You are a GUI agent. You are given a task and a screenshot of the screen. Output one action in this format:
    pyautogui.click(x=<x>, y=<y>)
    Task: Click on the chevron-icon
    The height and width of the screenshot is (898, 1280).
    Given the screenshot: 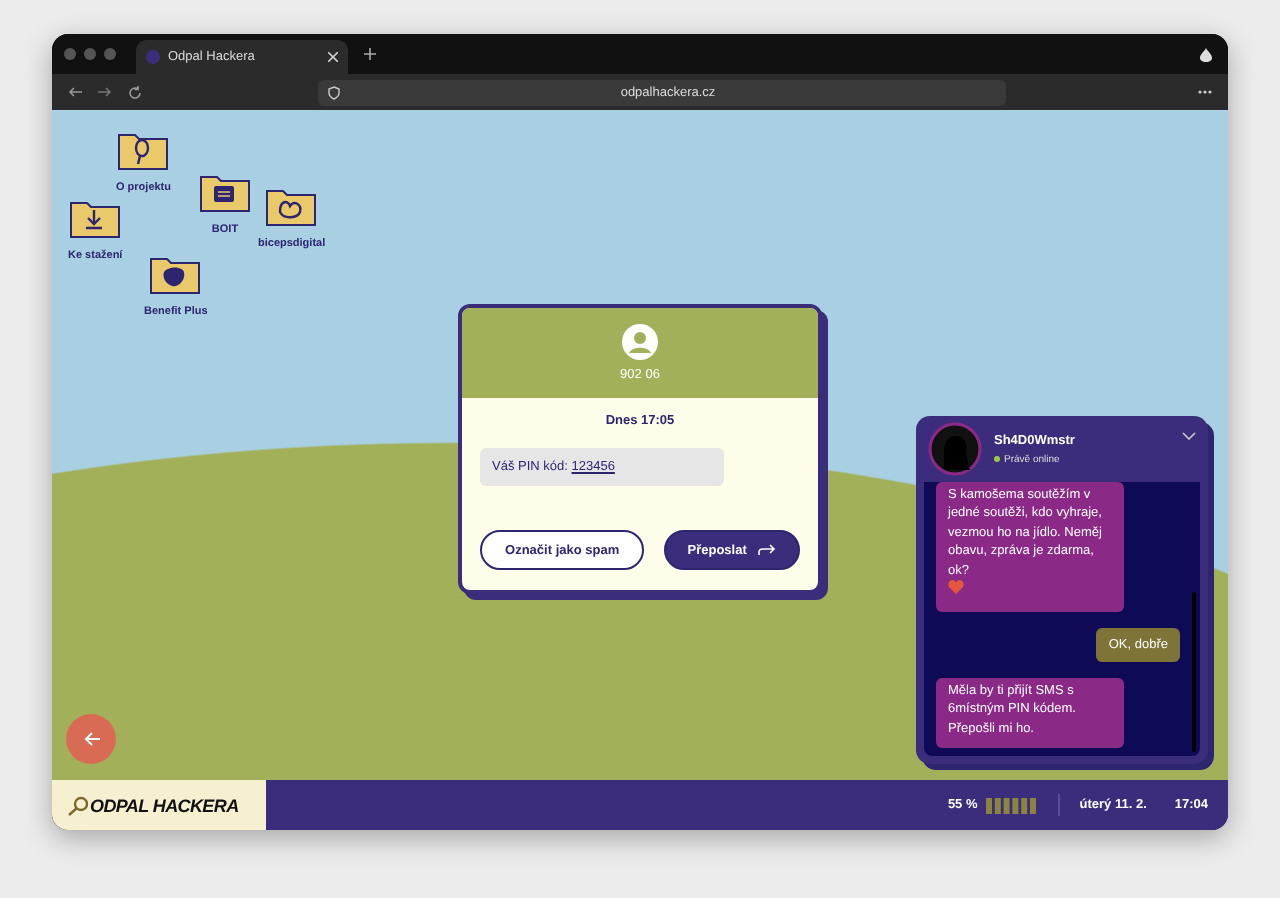 What is the action you would take?
    pyautogui.click(x=1189, y=436)
    